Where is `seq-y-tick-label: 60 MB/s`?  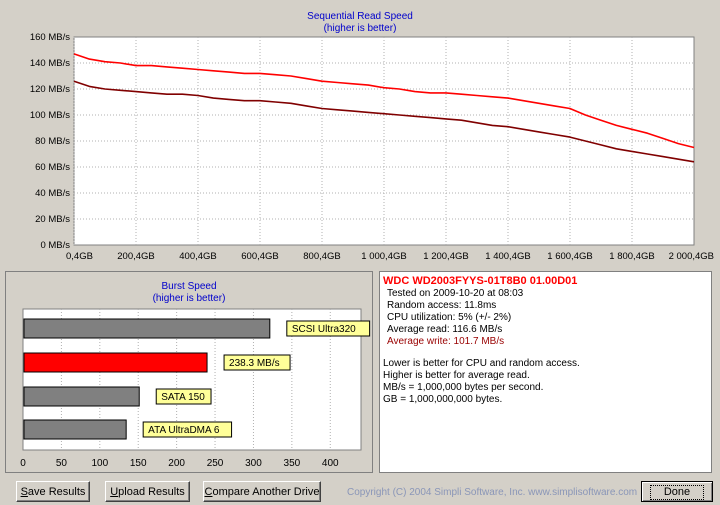 seq-y-tick-label: 60 MB/s is located at coordinates (52, 167).